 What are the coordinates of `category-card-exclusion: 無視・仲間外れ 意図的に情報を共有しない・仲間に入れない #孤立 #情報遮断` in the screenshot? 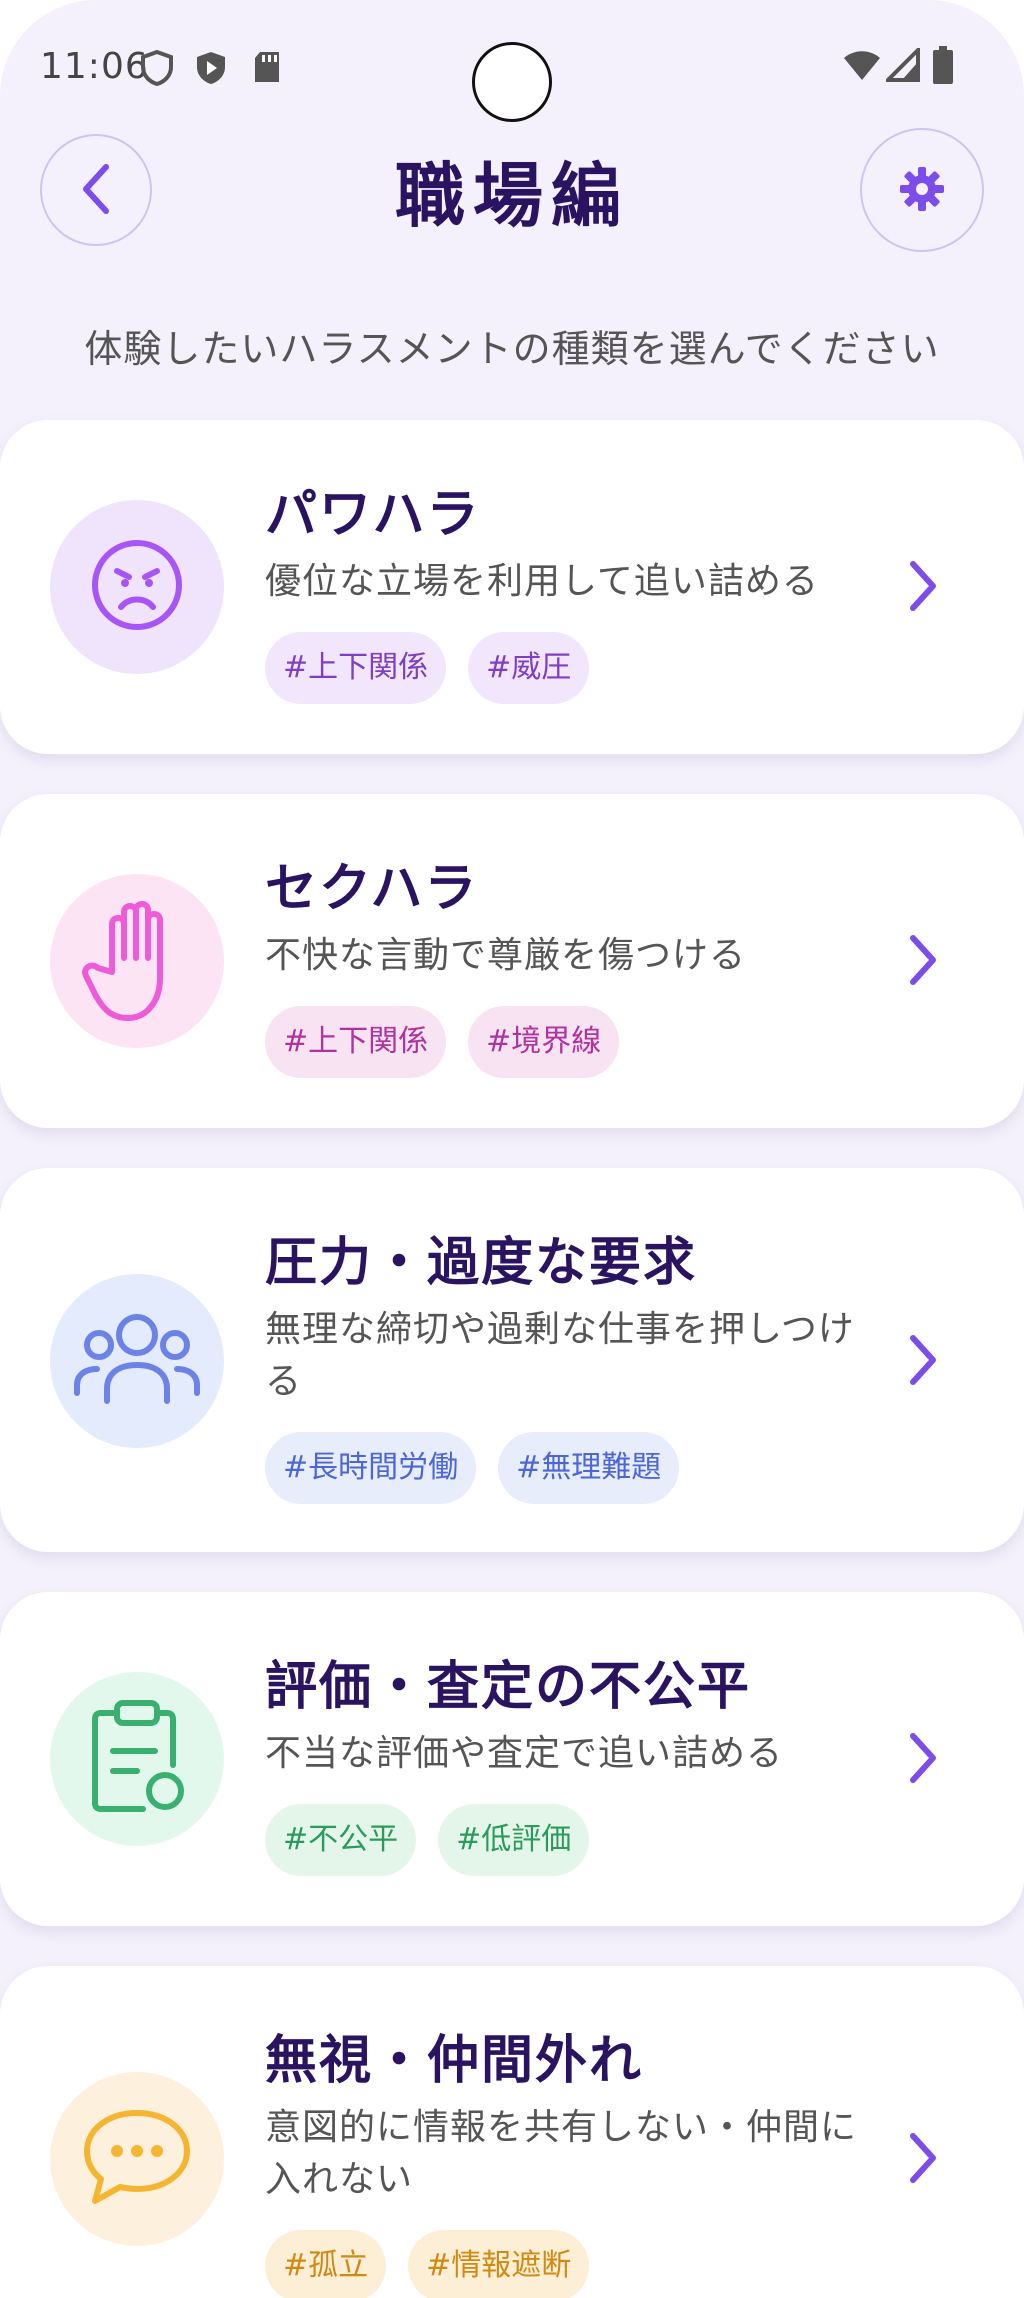 It's located at (512, 2132).